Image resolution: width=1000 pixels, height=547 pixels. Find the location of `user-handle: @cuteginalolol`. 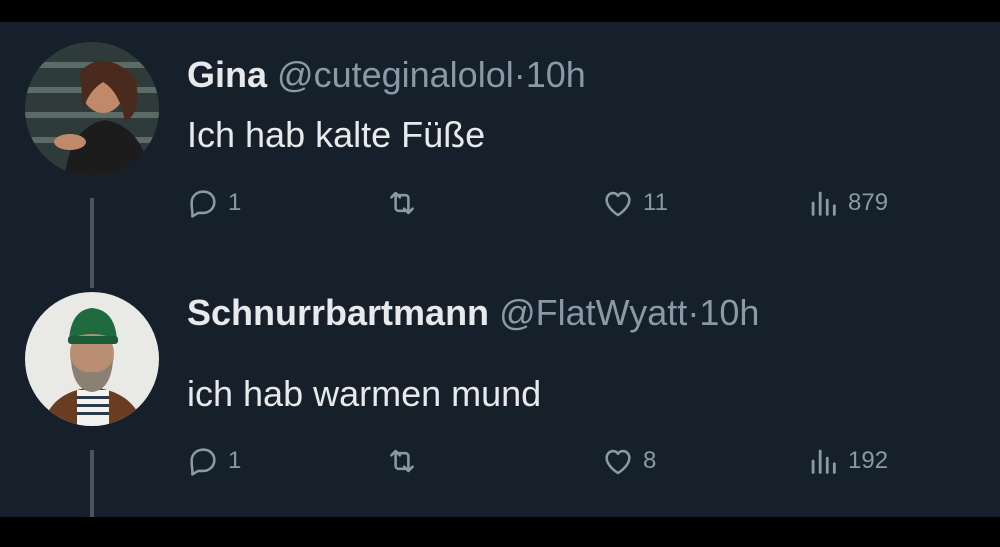

user-handle: @cuteginalolol is located at coordinates (395, 74).